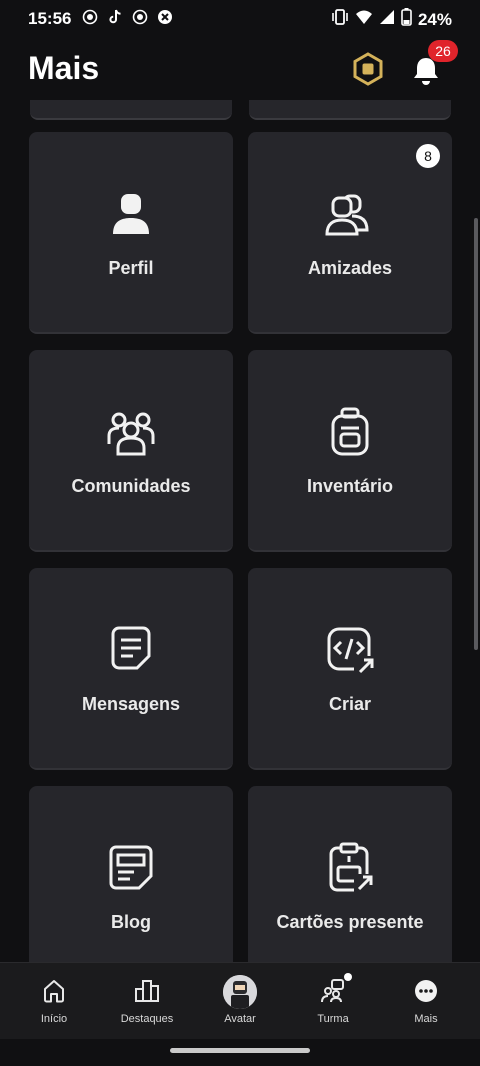  What do you see at coordinates (240, 70) in the screenshot?
I see `app-header: Mais 26` at bounding box center [240, 70].